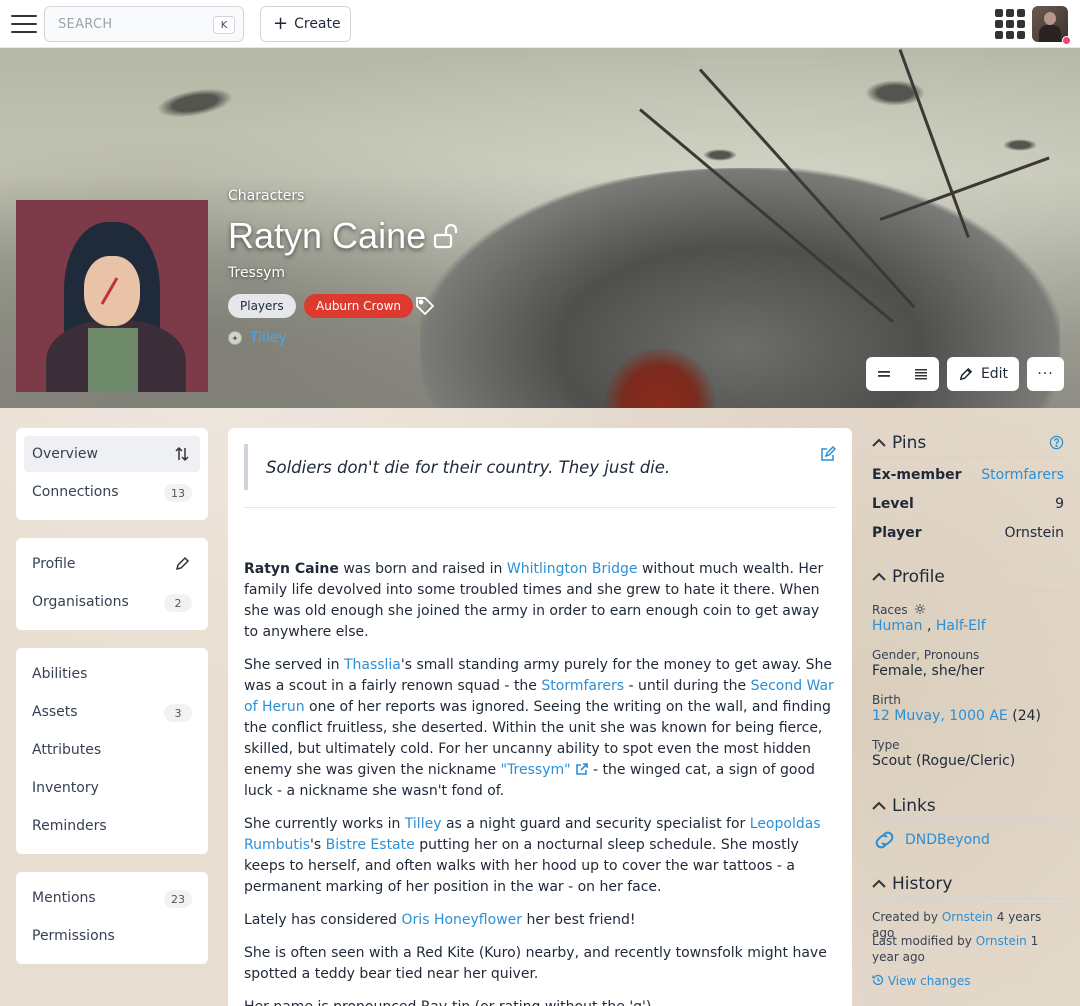 The height and width of the screenshot is (1006, 1080). I want to click on birth-date-link: 12 Muvay, 1000 AE, so click(940, 716).